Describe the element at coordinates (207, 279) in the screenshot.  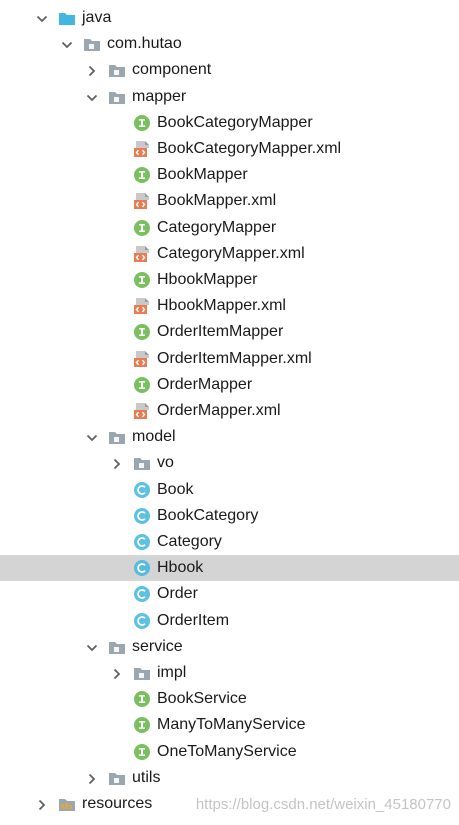
I see `tree-node-label: HbookMapper` at that location.